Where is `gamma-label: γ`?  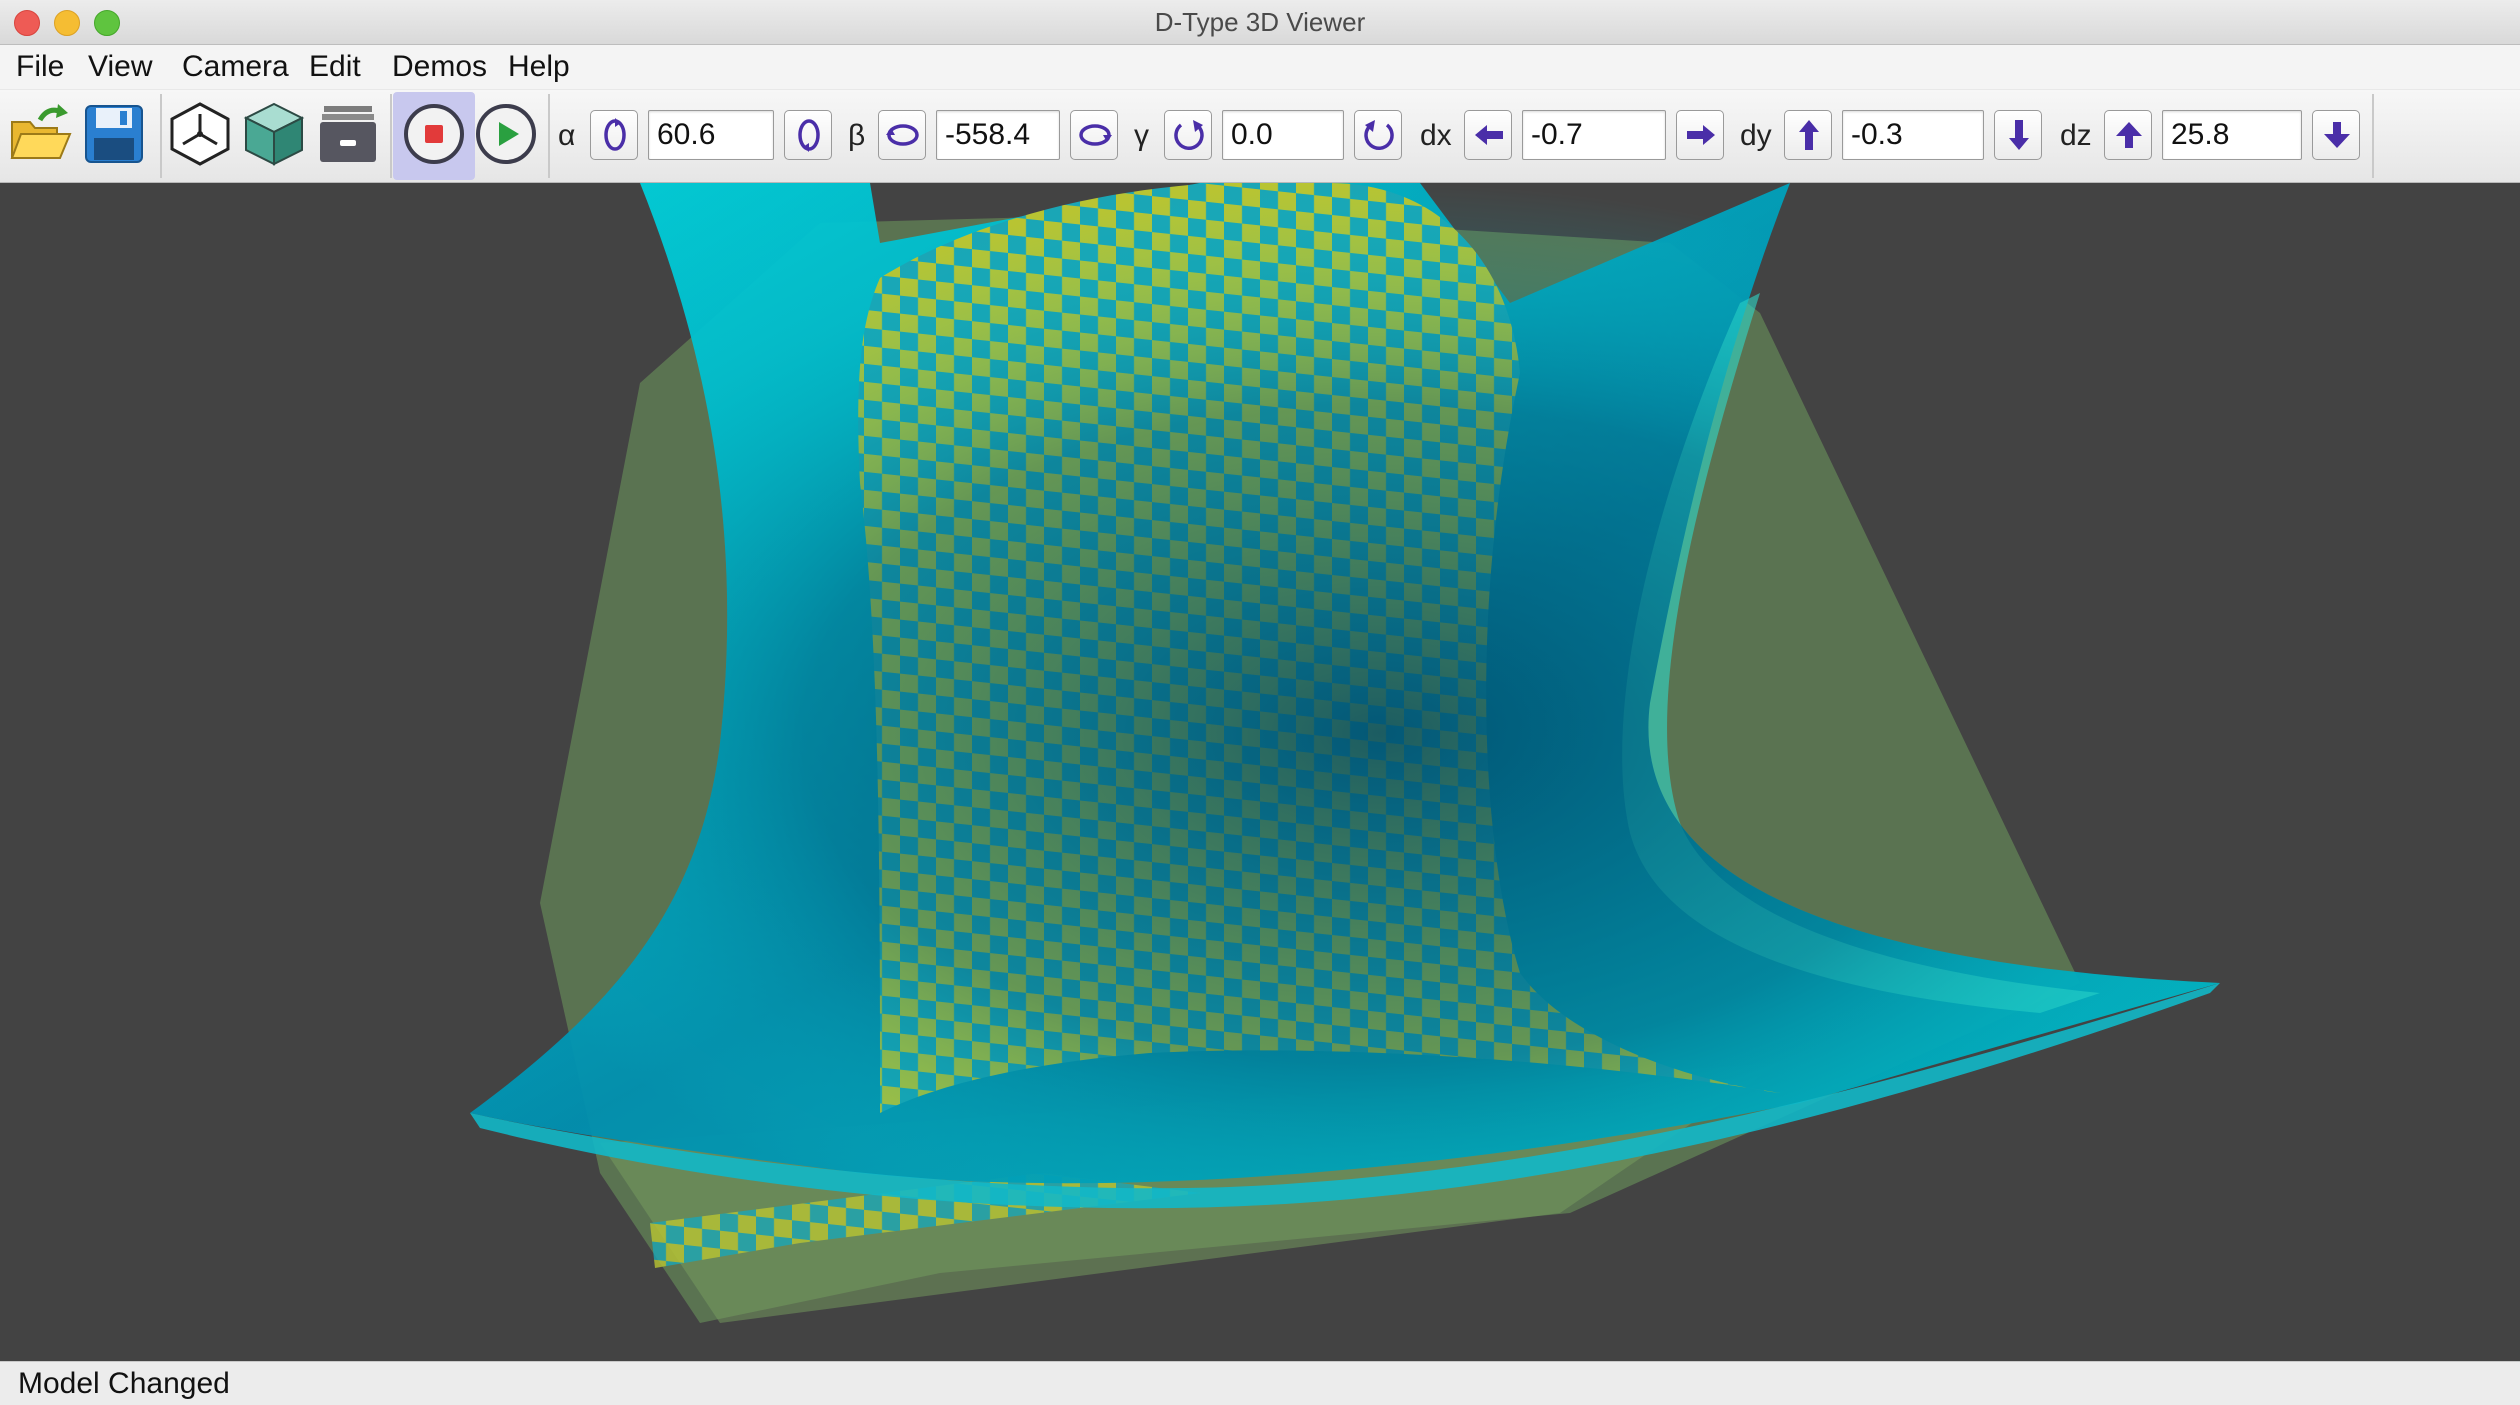 gamma-label: γ is located at coordinates (1141, 135).